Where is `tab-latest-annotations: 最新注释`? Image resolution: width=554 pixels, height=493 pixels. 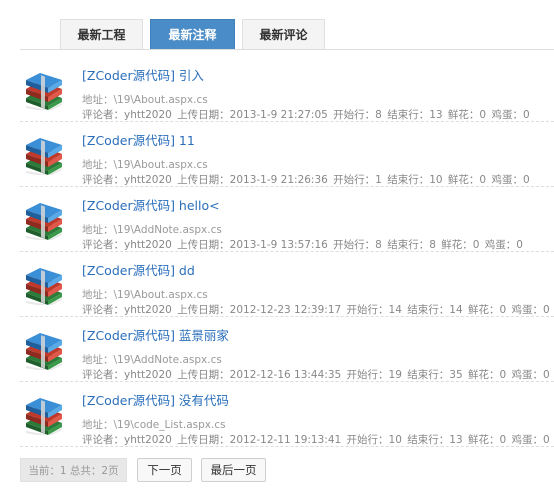 tab-latest-annotations: 最新注释 is located at coordinates (192, 34).